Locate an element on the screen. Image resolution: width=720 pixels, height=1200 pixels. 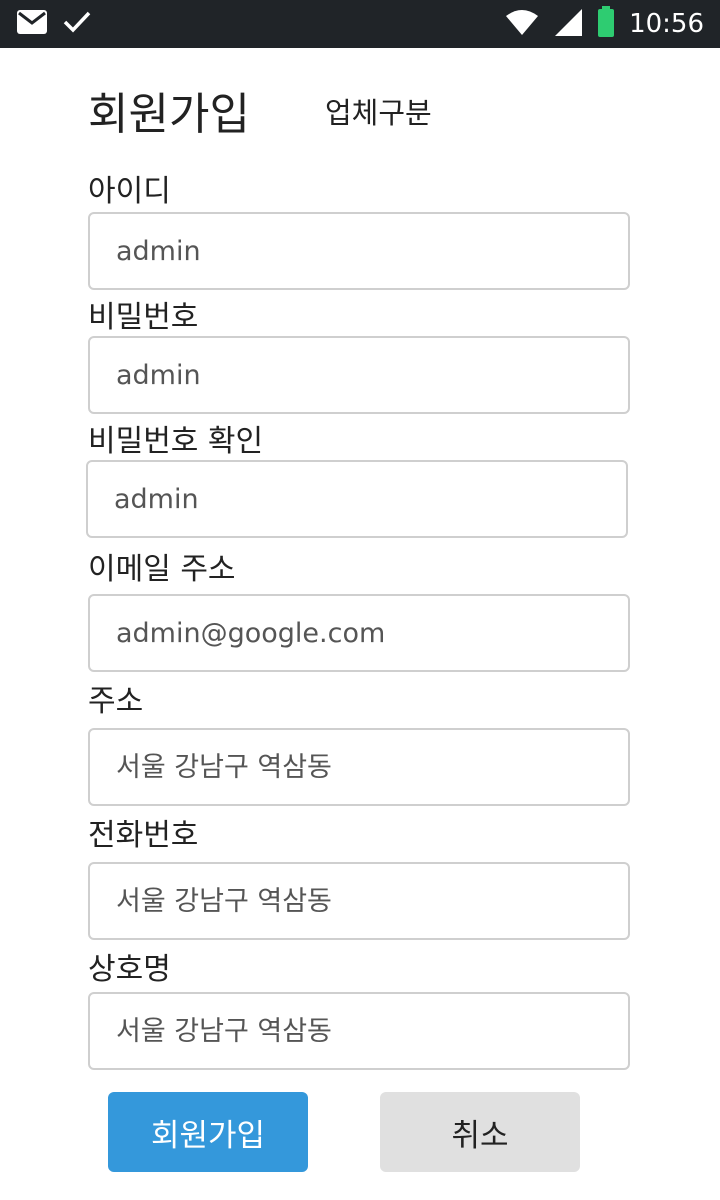
username-label: 아이디 is located at coordinates (129, 191).